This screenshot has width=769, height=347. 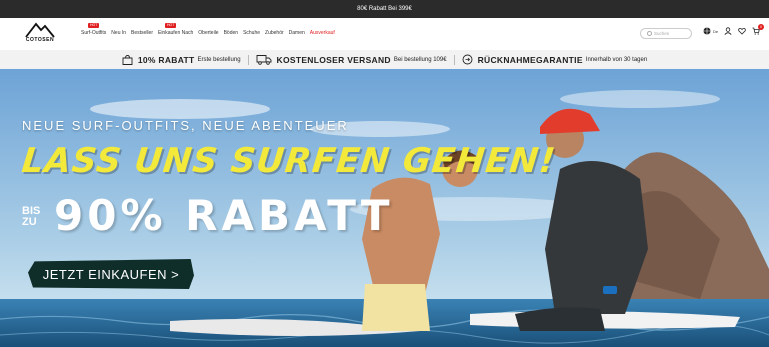 I want to click on nav-neu-in: Neu In, so click(x=118, y=33).